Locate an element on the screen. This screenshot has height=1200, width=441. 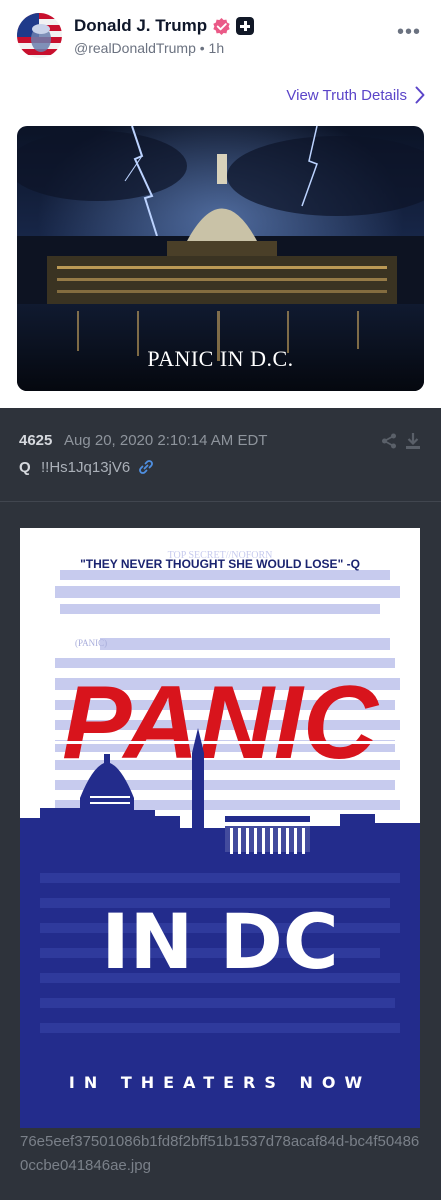
more-icon: ••• is located at coordinates (409, 32).